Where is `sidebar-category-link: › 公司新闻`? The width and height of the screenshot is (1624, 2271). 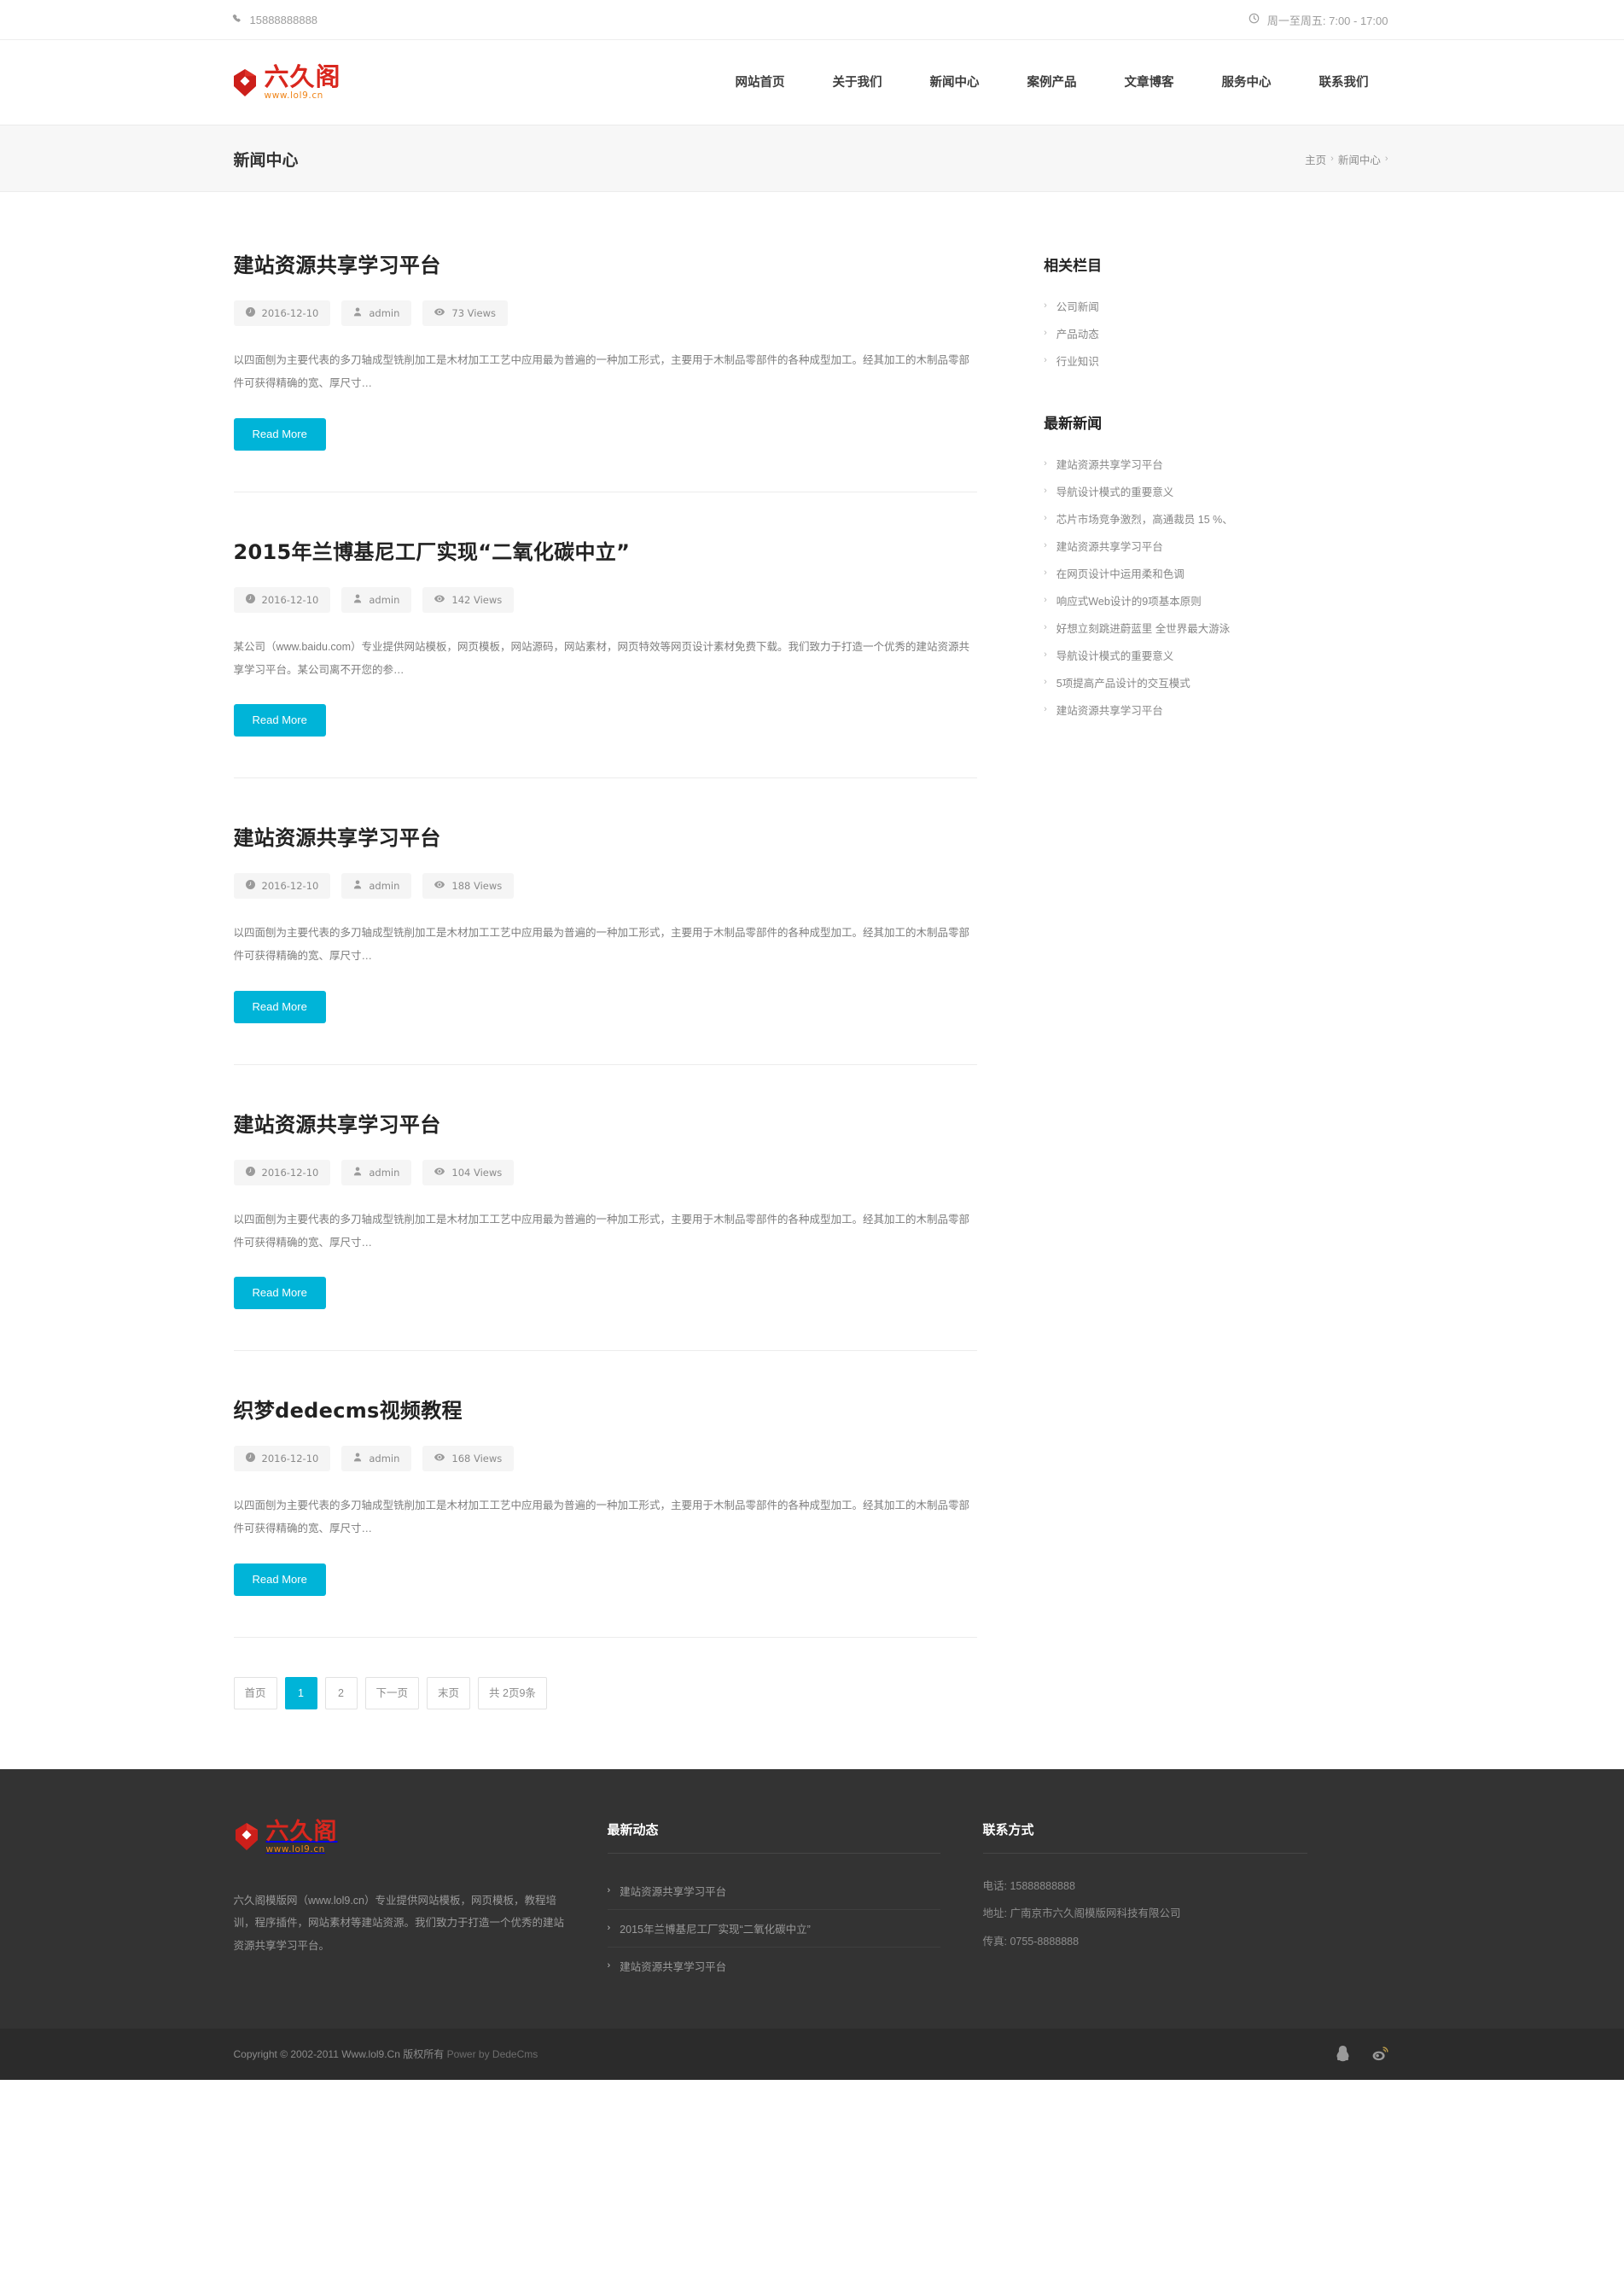 sidebar-category-link: › 公司新闻 is located at coordinates (1222, 306).